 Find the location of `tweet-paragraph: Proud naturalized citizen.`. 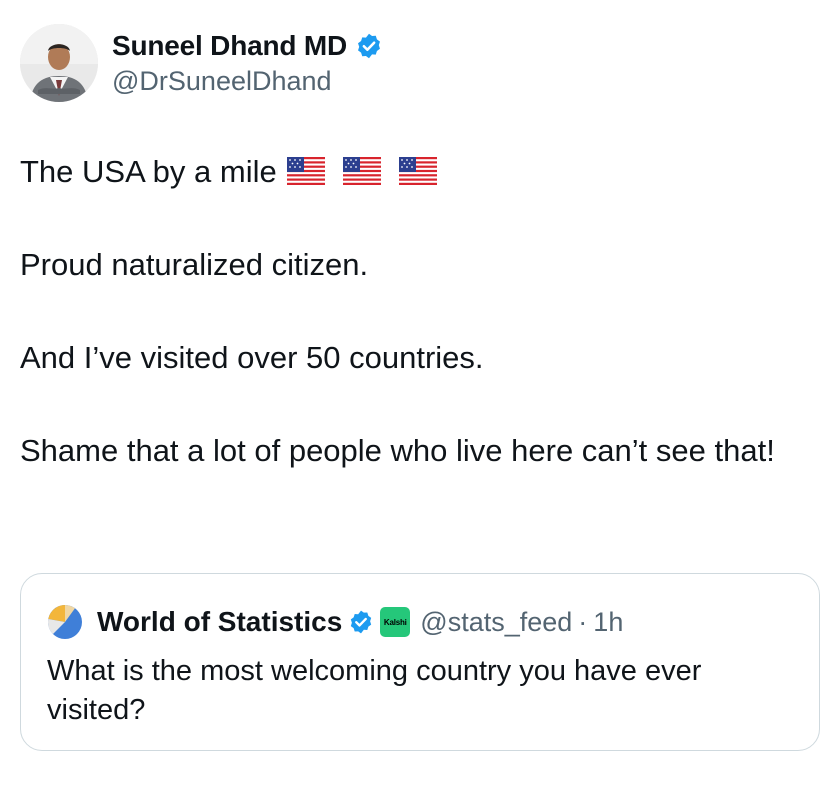

tweet-paragraph: Proud naturalized citizen. is located at coordinates (194, 264).